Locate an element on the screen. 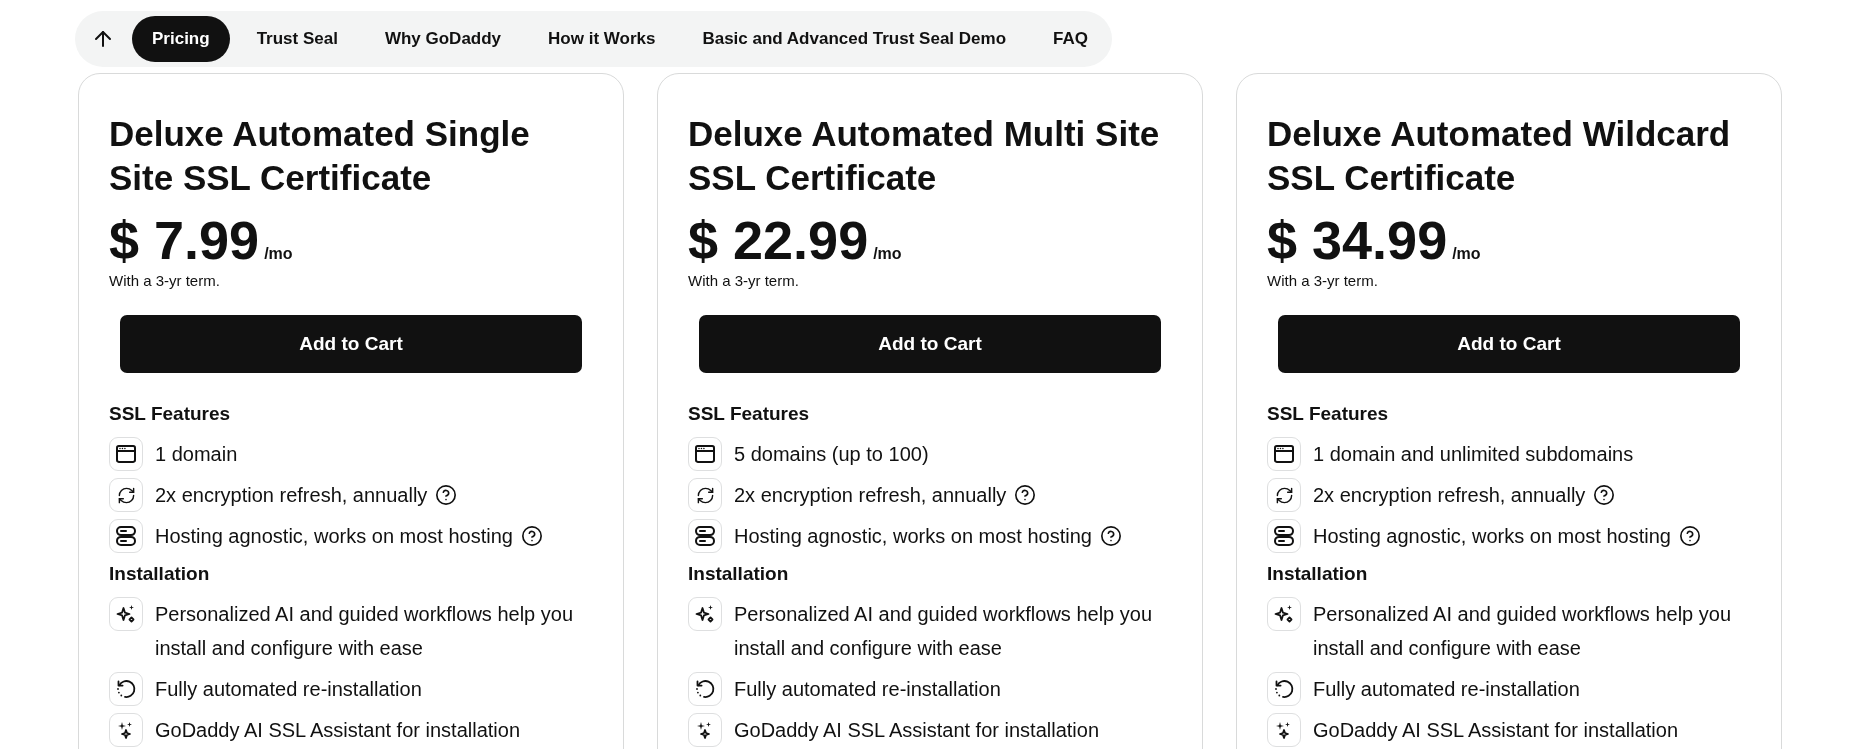 Image resolution: width=1860 pixels, height=749 pixels. price-amount: $ 22.99 is located at coordinates (778, 240).